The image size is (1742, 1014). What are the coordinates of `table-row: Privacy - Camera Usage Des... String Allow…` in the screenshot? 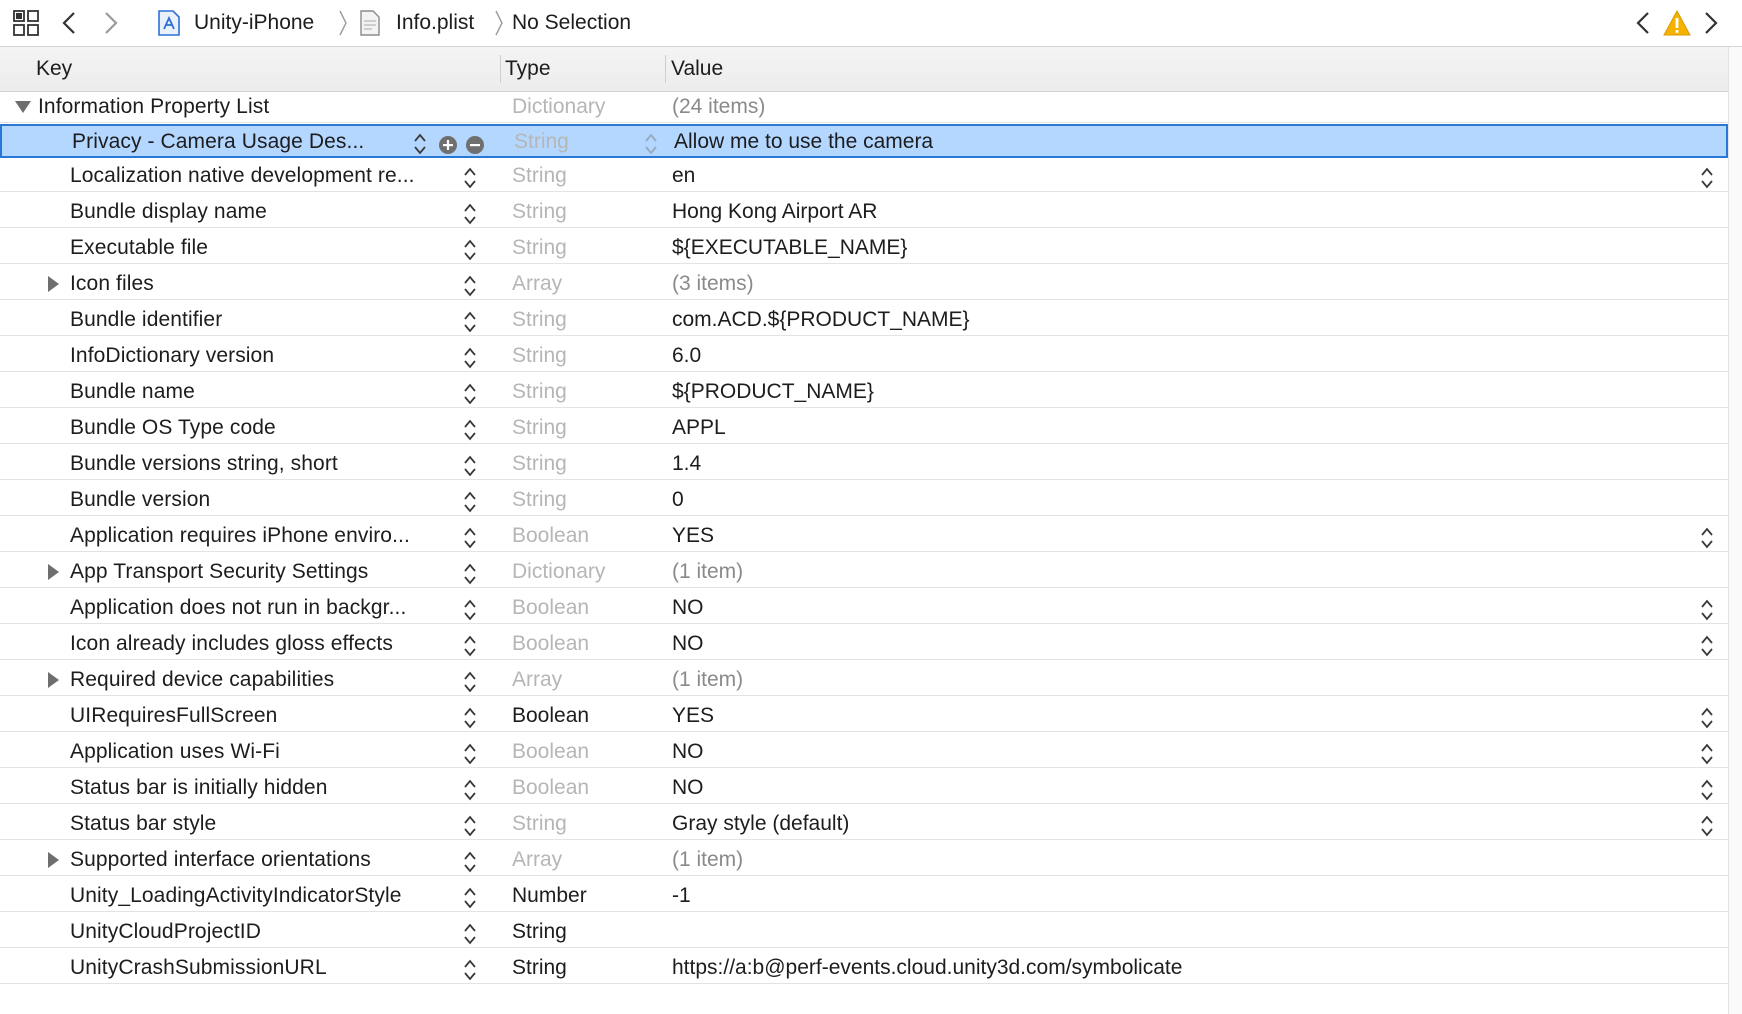 It's located at (864, 141).